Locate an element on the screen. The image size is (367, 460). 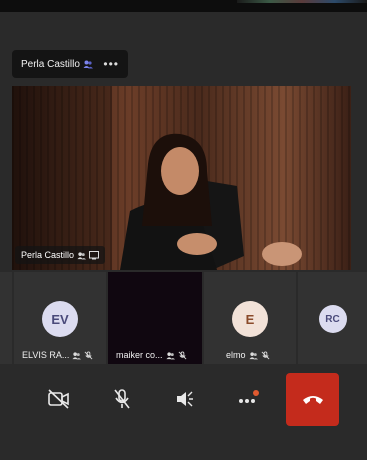
avatar: EV is located at coordinates (60, 319).